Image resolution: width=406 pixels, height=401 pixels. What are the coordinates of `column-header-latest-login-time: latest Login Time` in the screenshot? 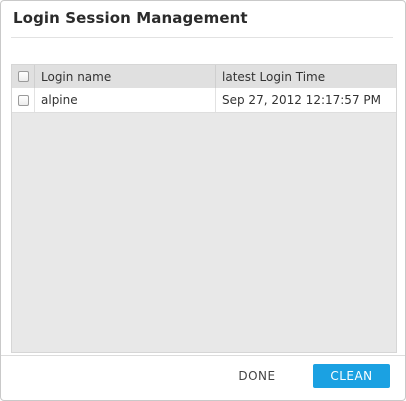 It's located at (305, 76).